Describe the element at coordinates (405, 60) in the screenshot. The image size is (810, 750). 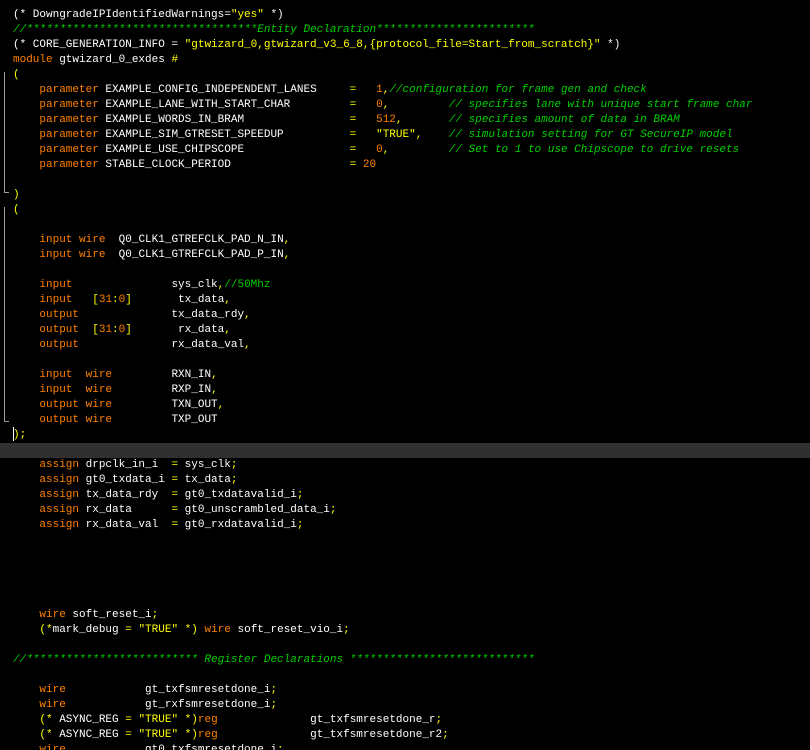
I see `code-line: module gtwizard_0_exdes #` at that location.